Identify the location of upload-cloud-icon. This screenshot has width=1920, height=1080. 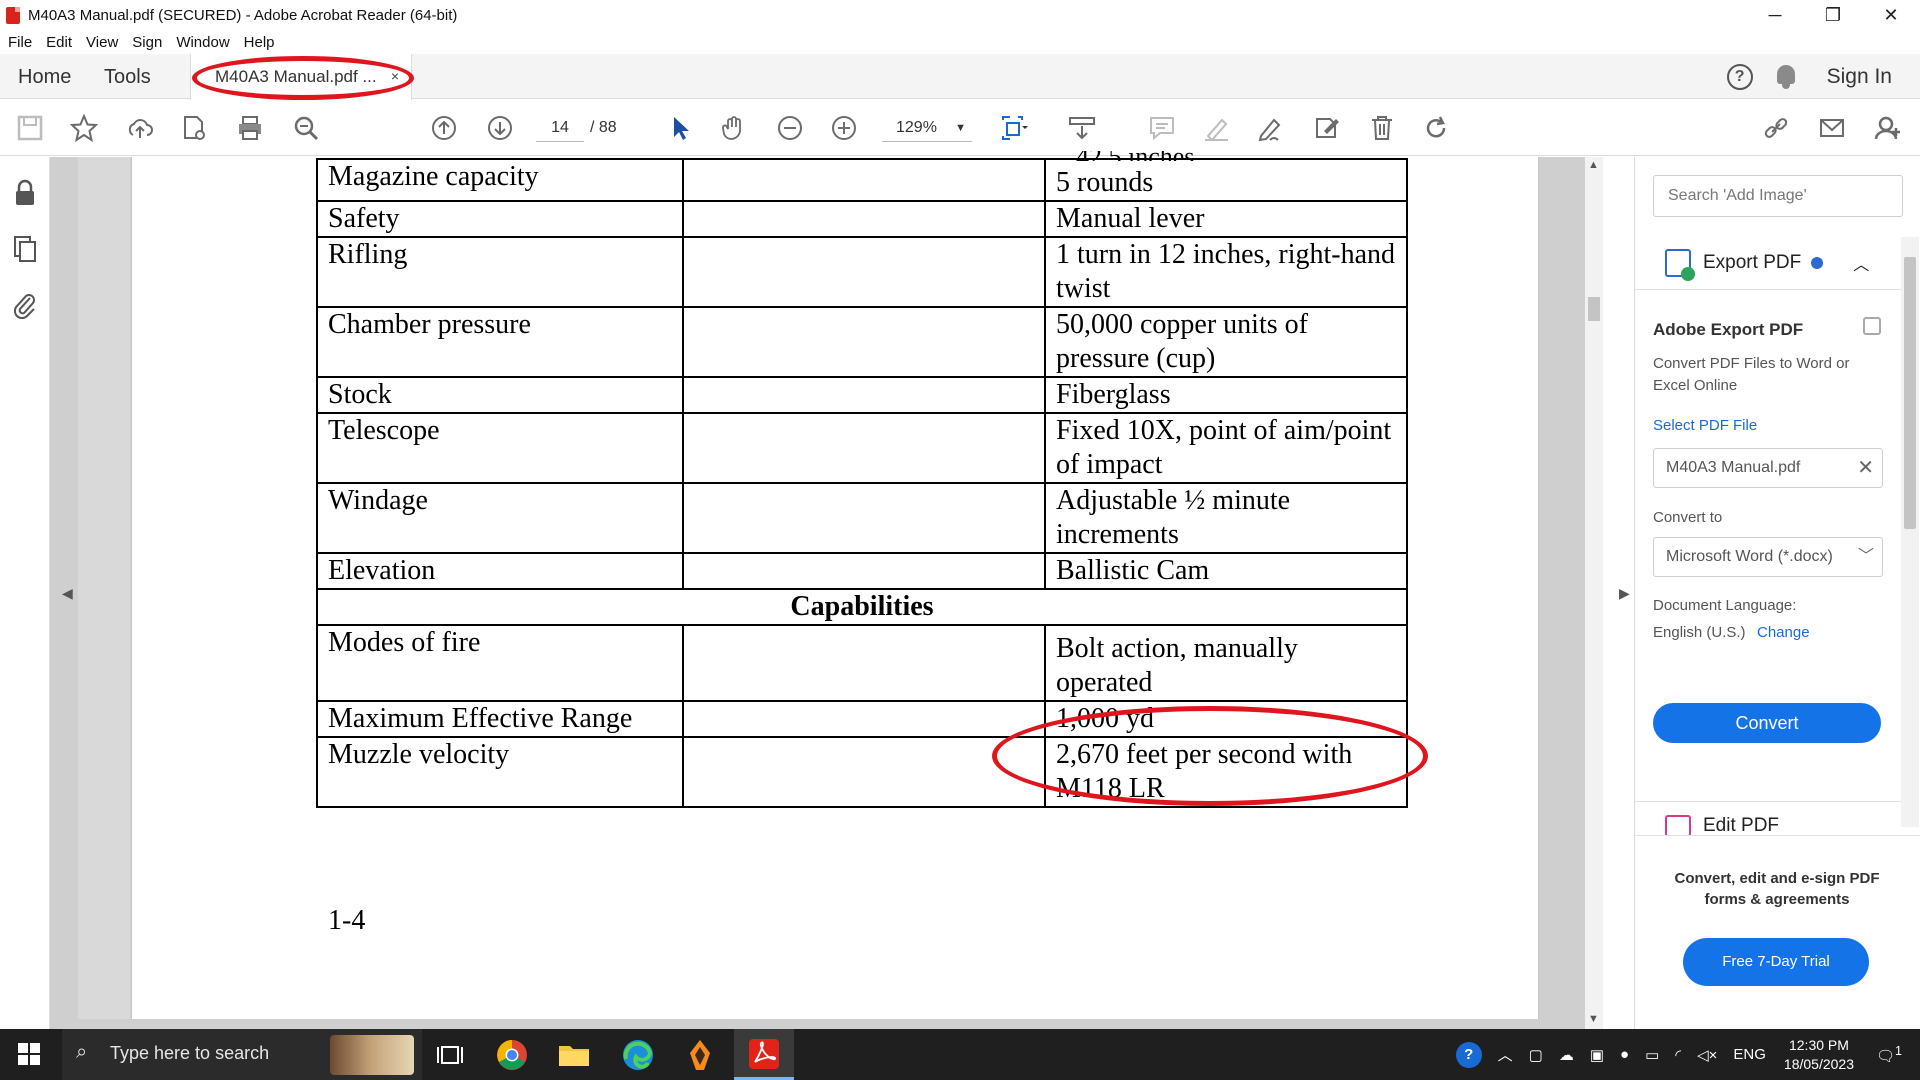
(140, 128).